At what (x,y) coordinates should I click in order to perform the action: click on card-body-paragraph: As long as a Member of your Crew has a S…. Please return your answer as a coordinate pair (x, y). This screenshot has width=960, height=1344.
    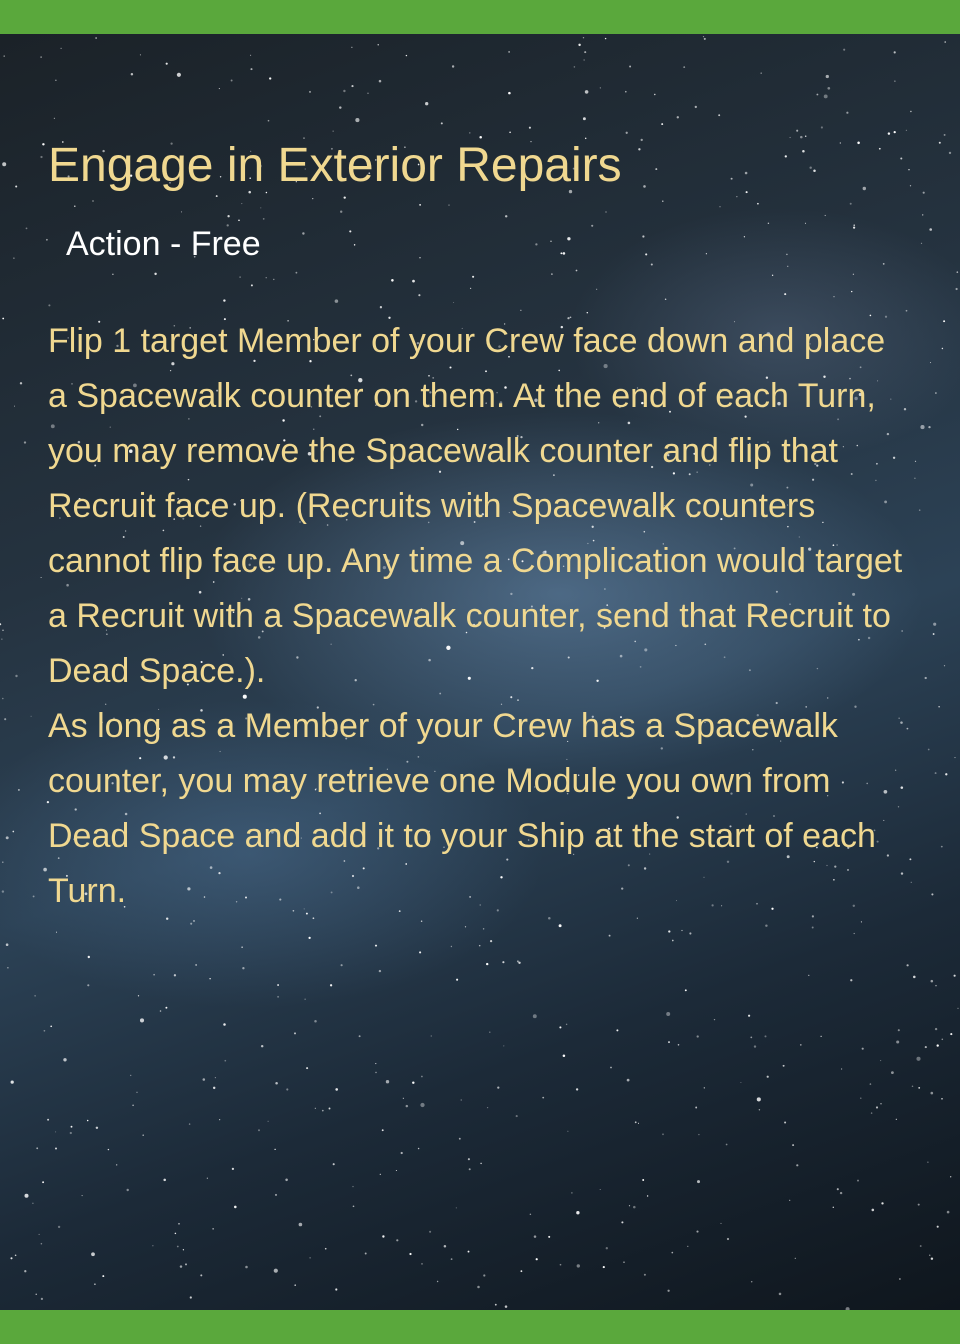
    Looking at the image, I should click on (462, 808).